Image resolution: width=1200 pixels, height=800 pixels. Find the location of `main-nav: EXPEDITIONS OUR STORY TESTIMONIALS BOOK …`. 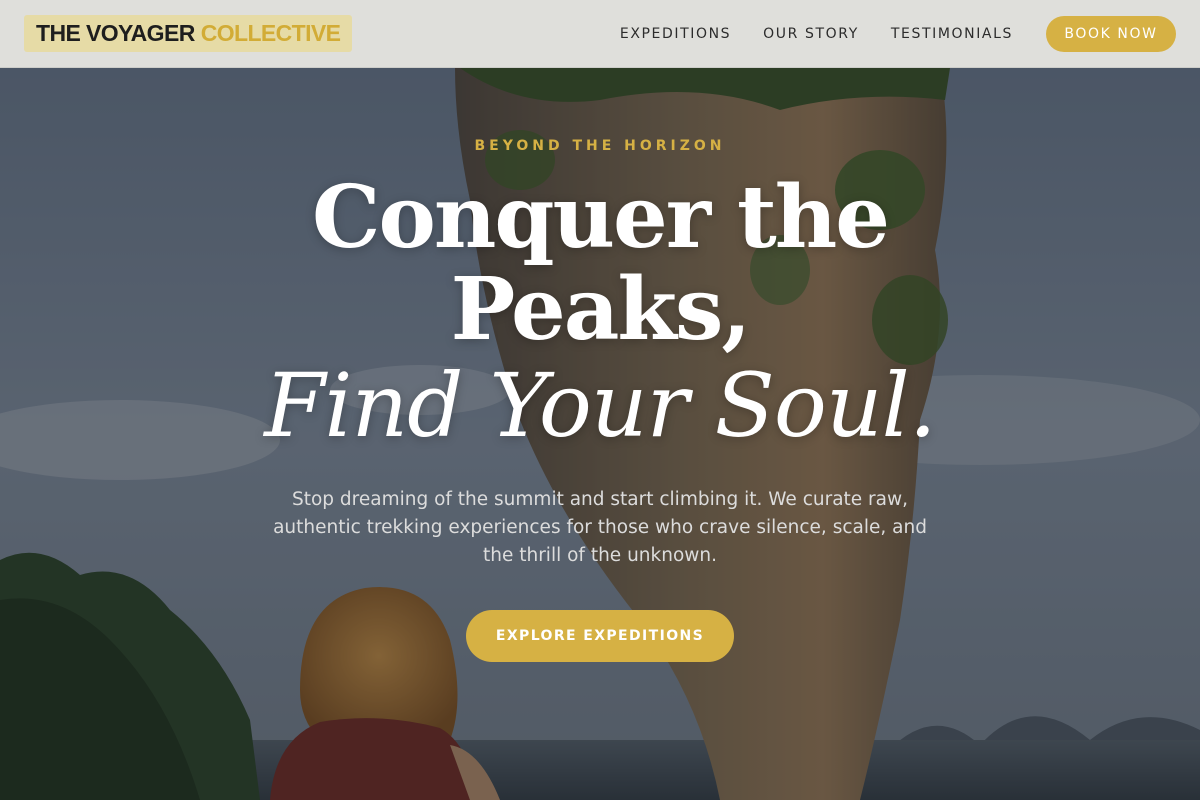

main-nav: EXPEDITIONS OUR STORY TESTIMONIALS BOOK … is located at coordinates (898, 33).